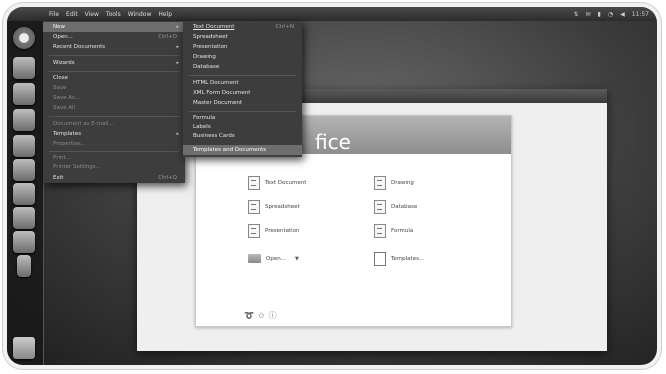 The image size is (666, 374). What do you see at coordinates (599, 14) in the screenshot?
I see `battery-icon: ▮` at bounding box center [599, 14].